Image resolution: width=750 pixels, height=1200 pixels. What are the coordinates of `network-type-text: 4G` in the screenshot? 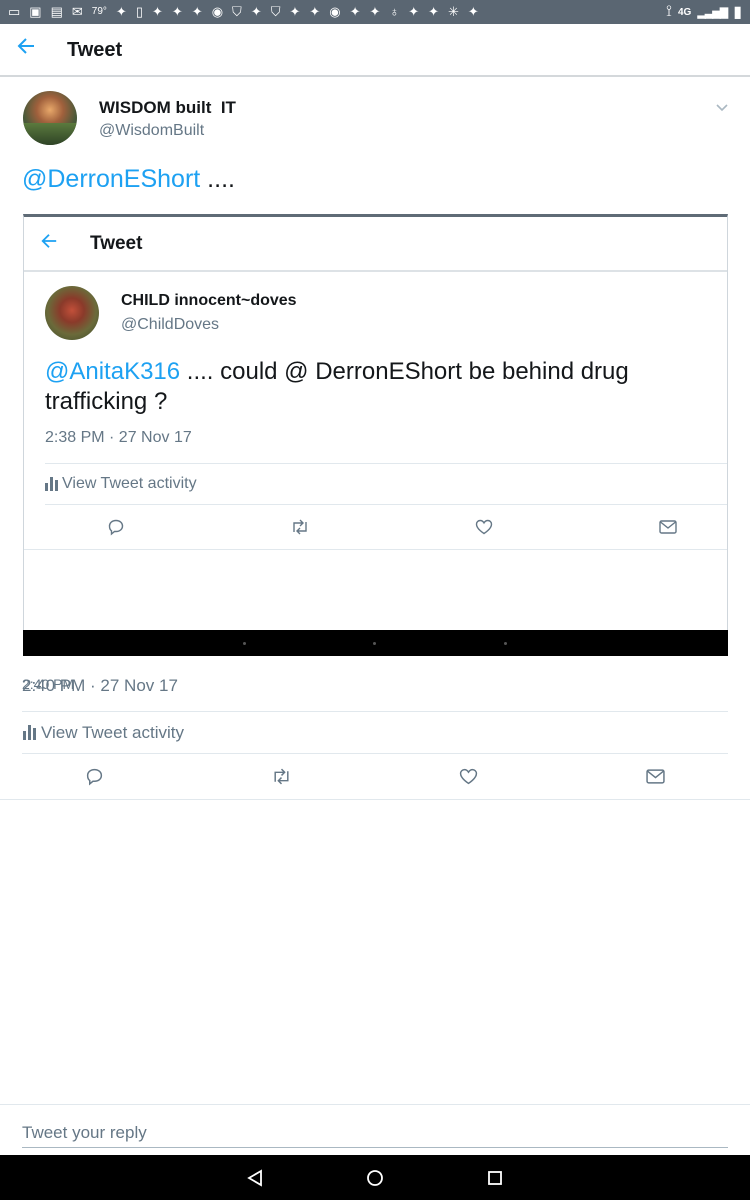 It's located at (685, 12).